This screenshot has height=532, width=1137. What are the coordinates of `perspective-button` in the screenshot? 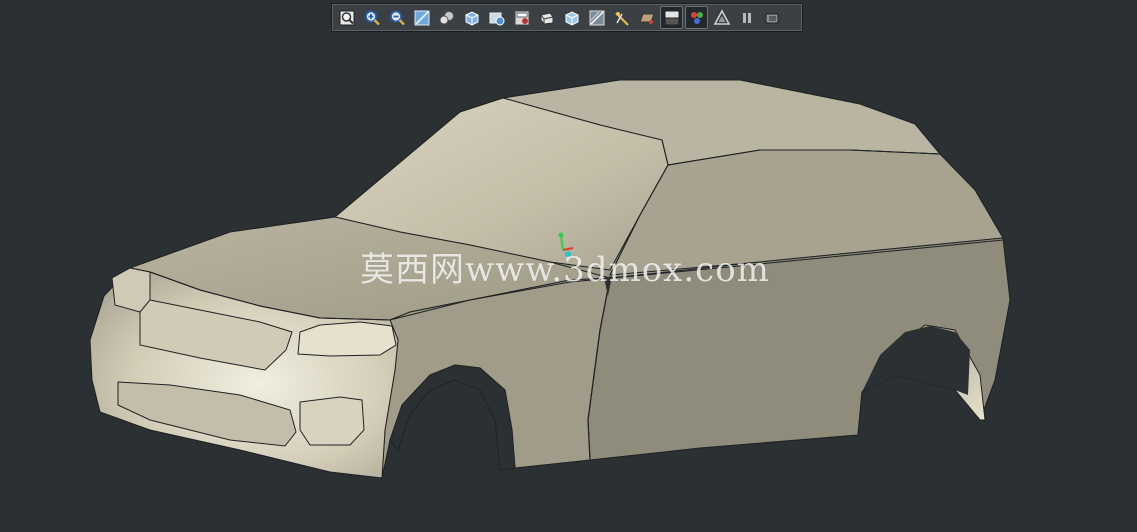 It's located at (721, 17).